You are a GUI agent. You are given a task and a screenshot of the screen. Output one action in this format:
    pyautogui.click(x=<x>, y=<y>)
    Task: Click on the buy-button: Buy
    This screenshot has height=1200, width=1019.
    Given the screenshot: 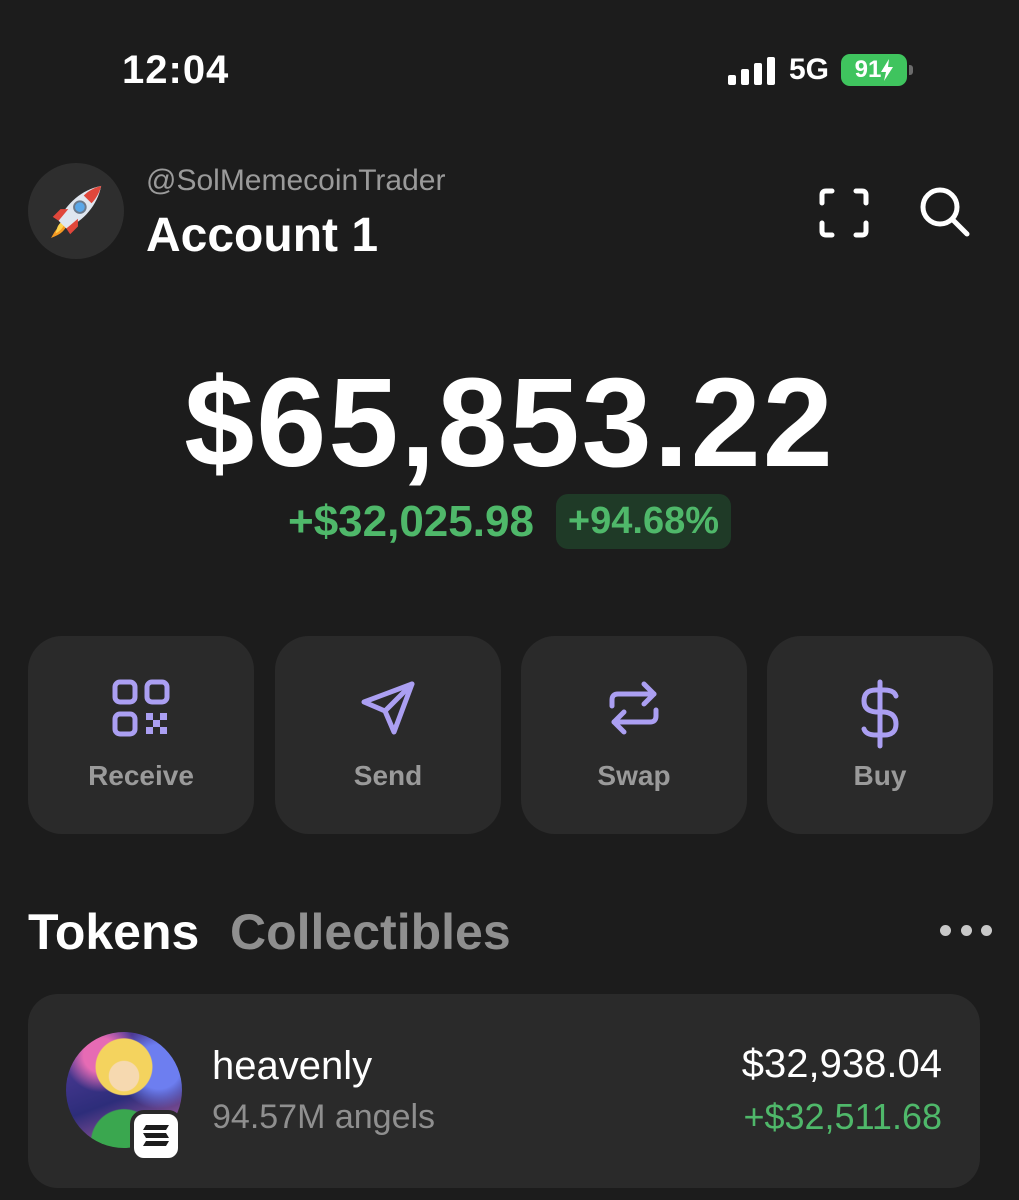 What is the action you would take?
    pyautogui.click(x=880, y=735)
    